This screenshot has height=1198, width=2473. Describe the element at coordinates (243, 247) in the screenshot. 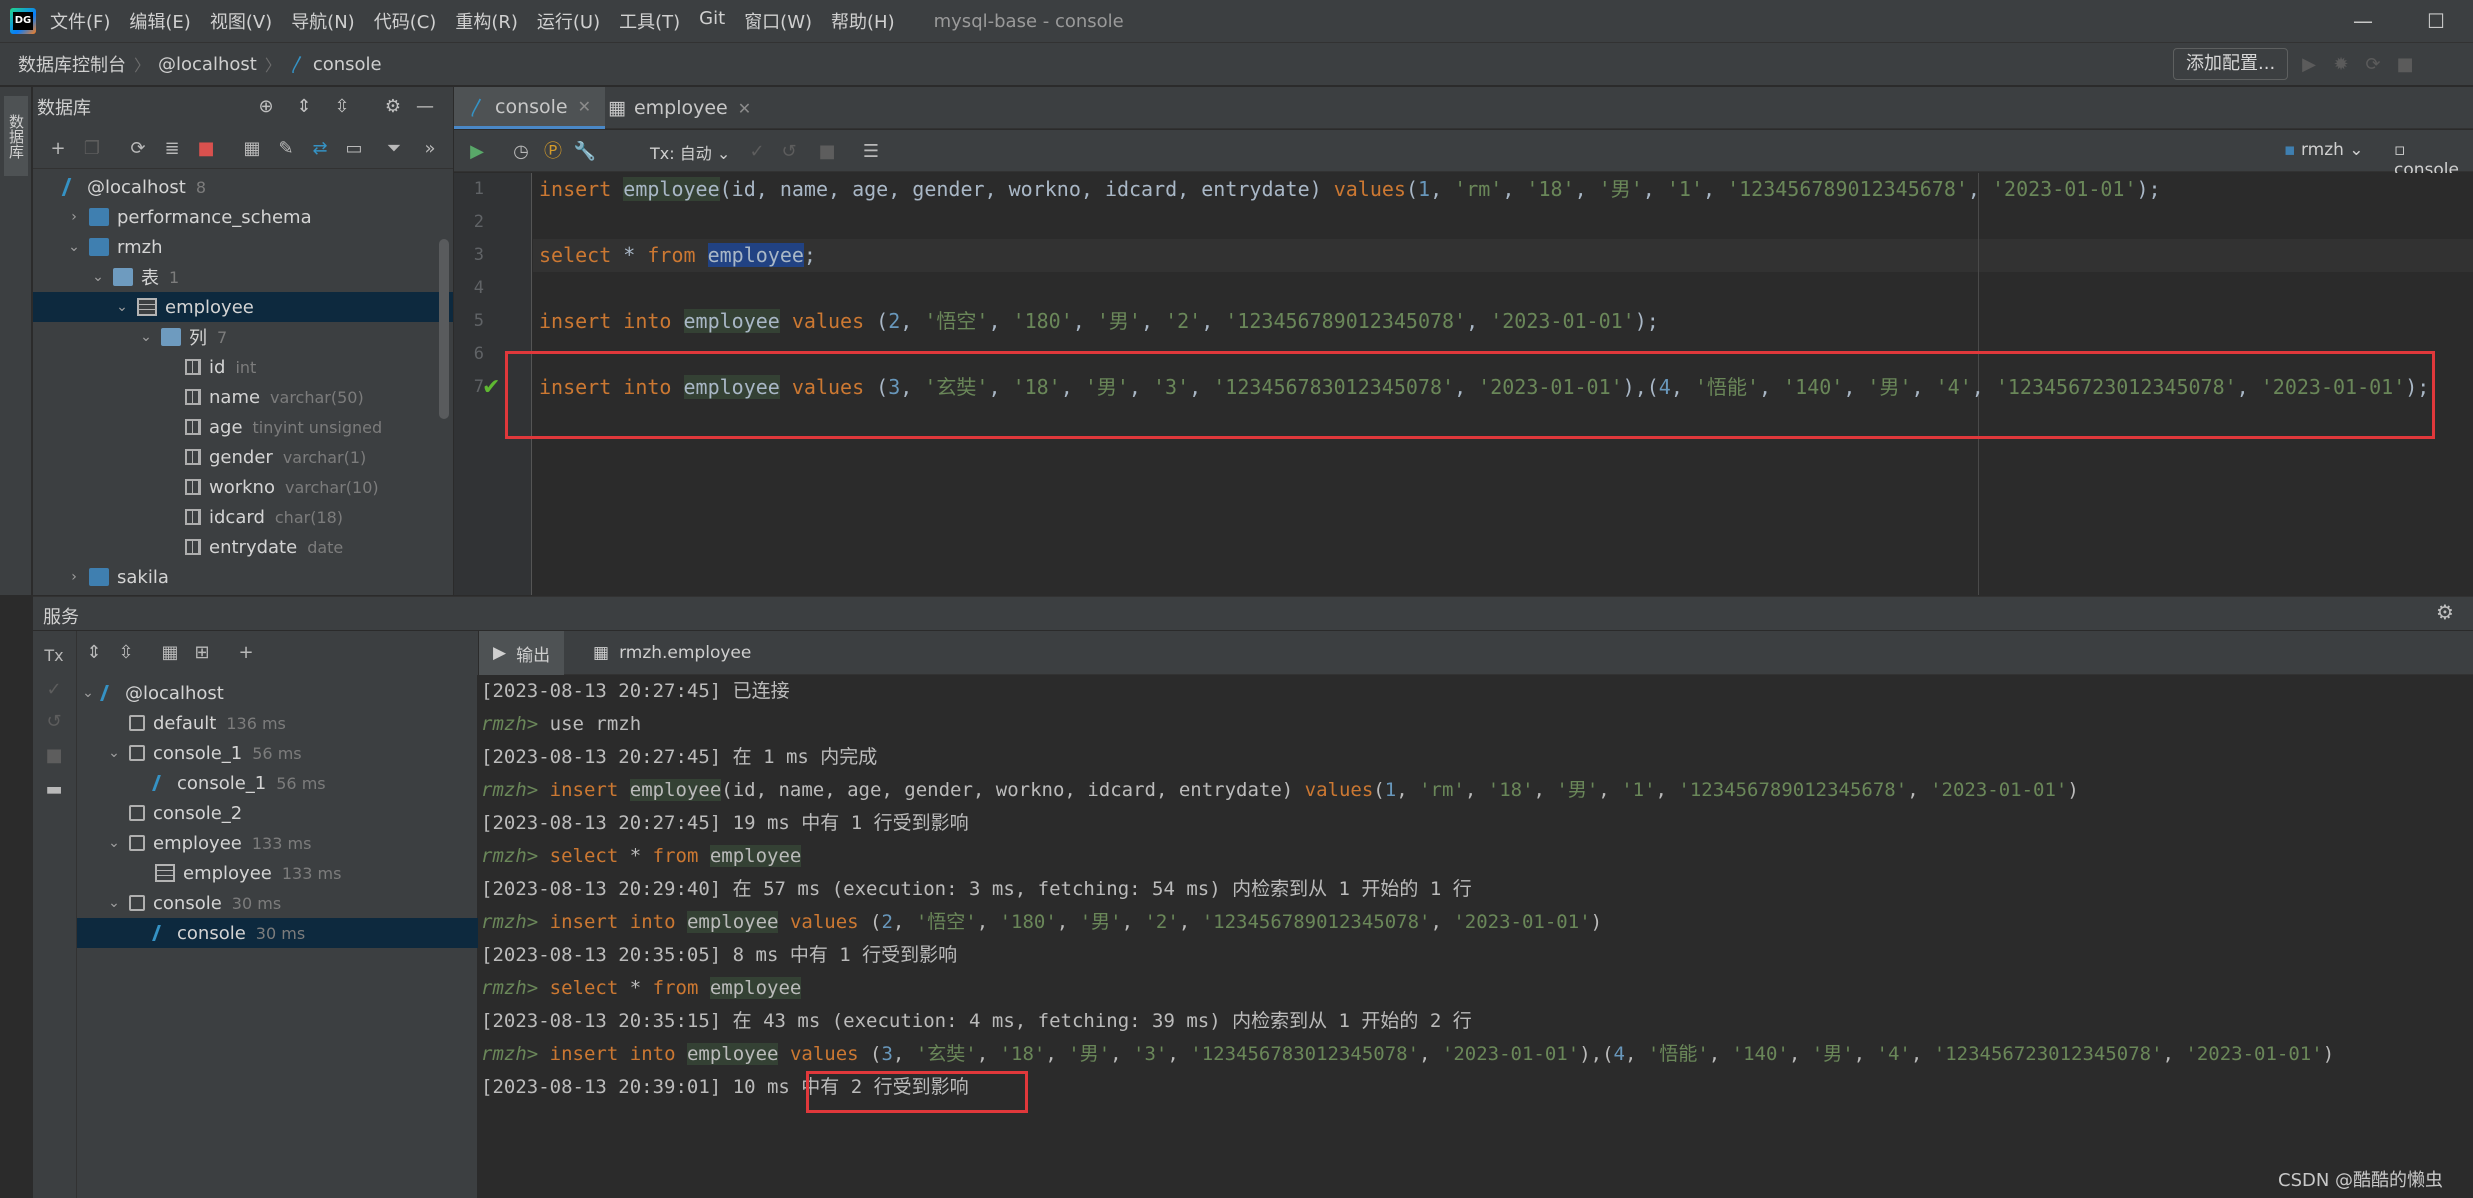

I see `tree-node: ⌄ rmzh` at that location.